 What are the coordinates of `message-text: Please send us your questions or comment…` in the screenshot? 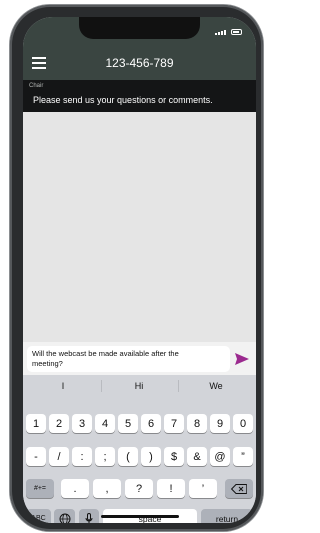 It's located at (123, 100).